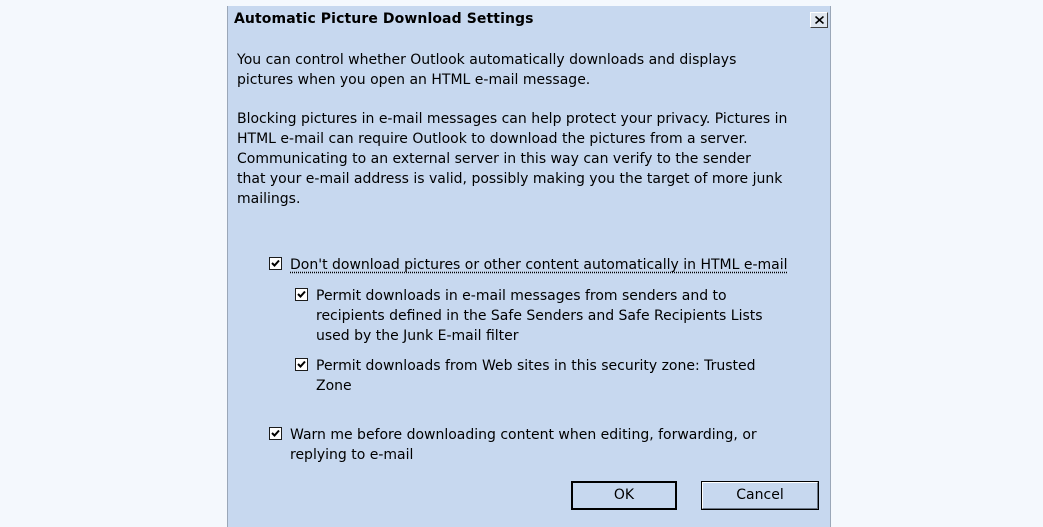 The width and height of the screenshot is (1043, 527). I want to click on cancel-button-label: Cancel, so click(760, 495).